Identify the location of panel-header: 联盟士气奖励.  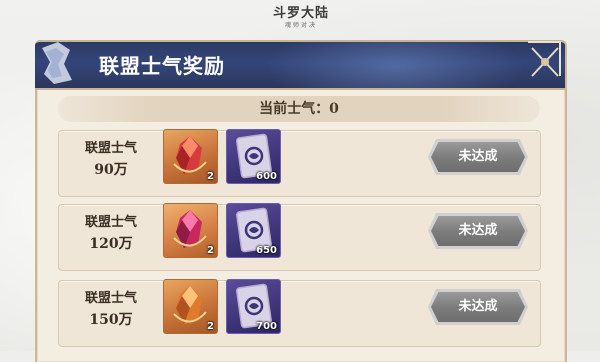
(300, 65).